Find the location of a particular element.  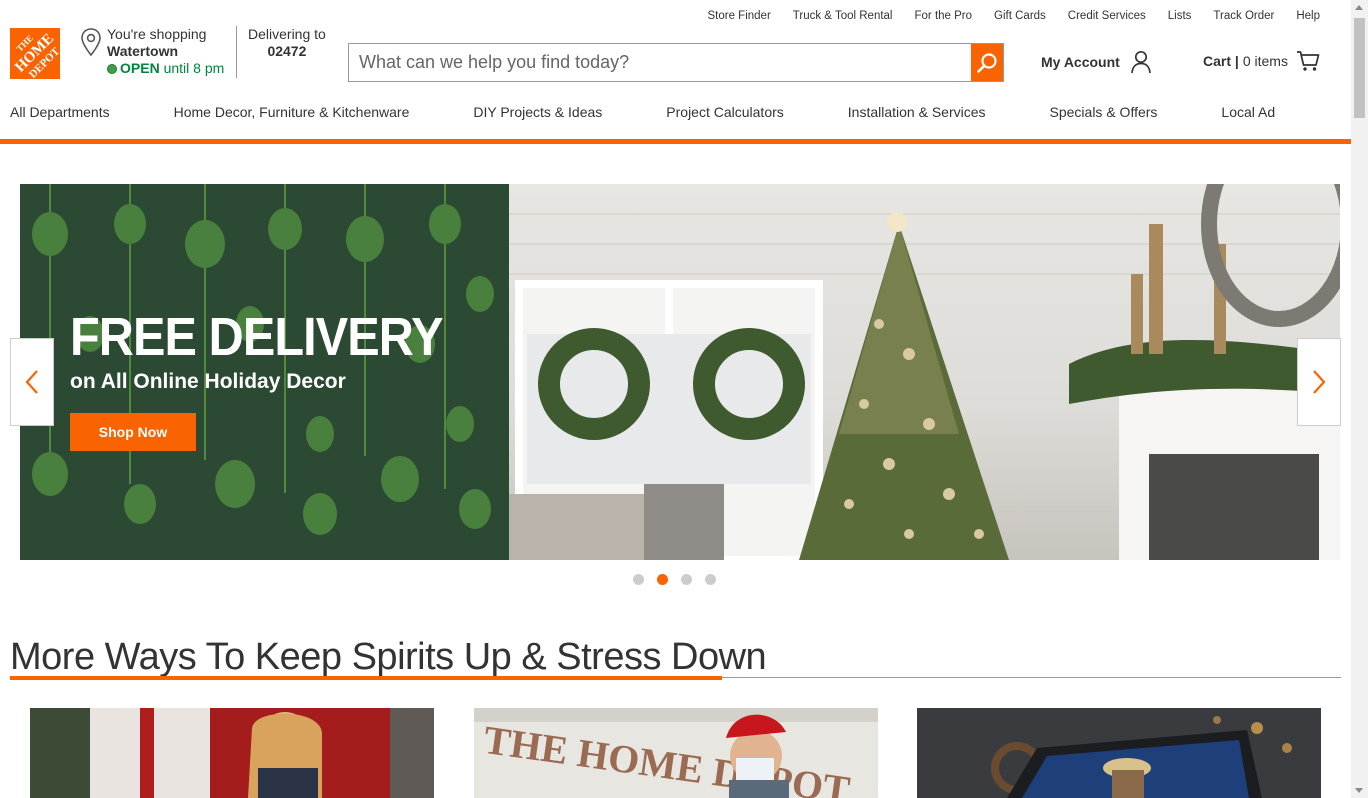

gift-cards-link: Gift Cards is located at coordinates (1020, 16).